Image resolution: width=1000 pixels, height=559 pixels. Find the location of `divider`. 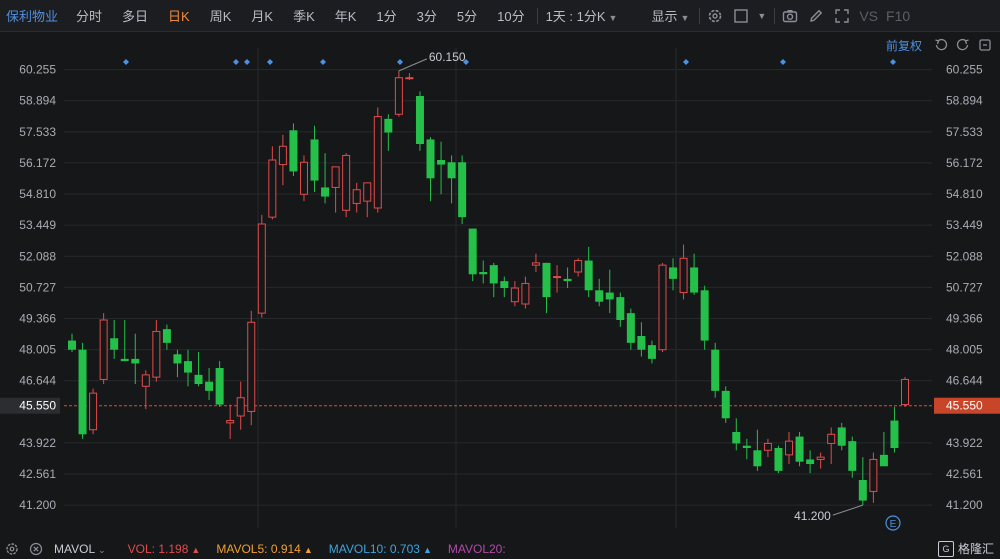

divider is located at coordinates (537, 15).